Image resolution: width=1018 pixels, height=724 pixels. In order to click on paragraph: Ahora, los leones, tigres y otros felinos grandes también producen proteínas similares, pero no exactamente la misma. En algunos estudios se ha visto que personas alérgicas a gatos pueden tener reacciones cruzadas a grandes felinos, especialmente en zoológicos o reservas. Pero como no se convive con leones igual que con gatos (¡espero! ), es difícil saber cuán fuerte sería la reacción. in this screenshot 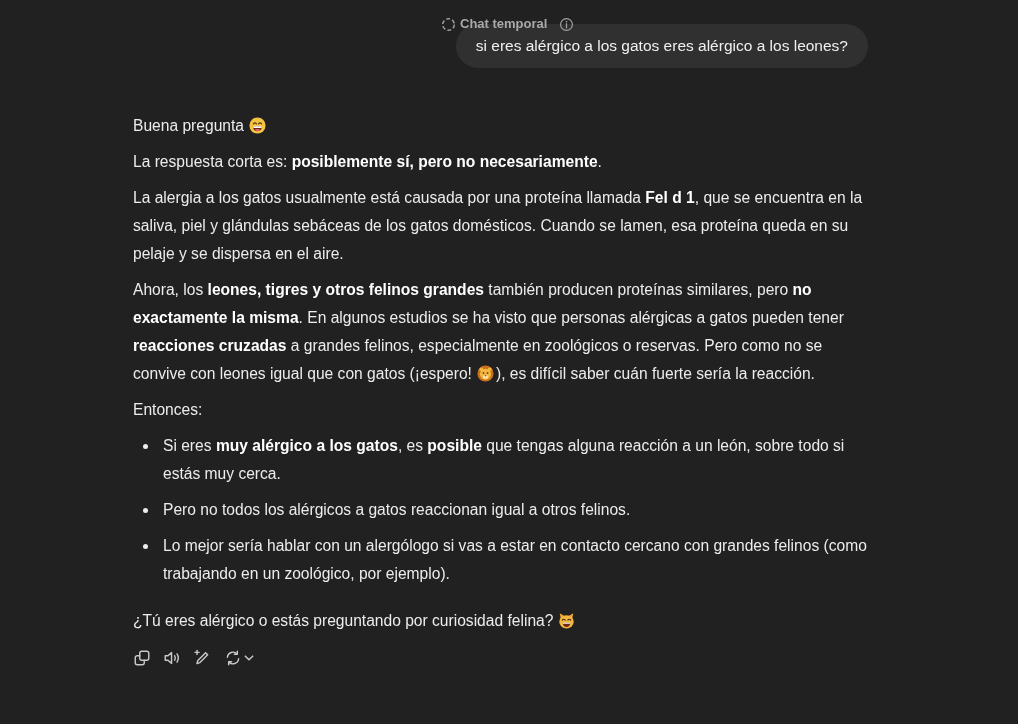, I will do `click(489, 332)`.